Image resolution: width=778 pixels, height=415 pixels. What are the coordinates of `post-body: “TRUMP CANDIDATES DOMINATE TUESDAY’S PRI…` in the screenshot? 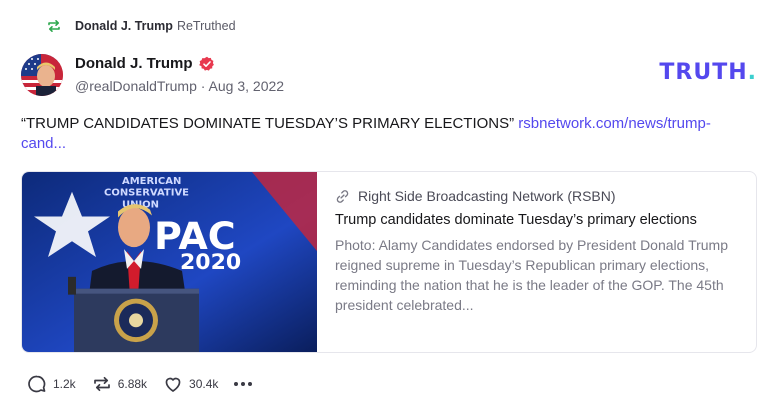 It's located at (268, 123).